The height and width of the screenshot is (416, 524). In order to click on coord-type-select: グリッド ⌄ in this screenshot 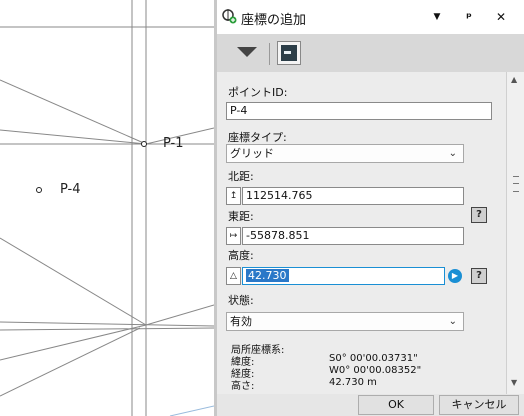, I will do `click(345, 153)`.